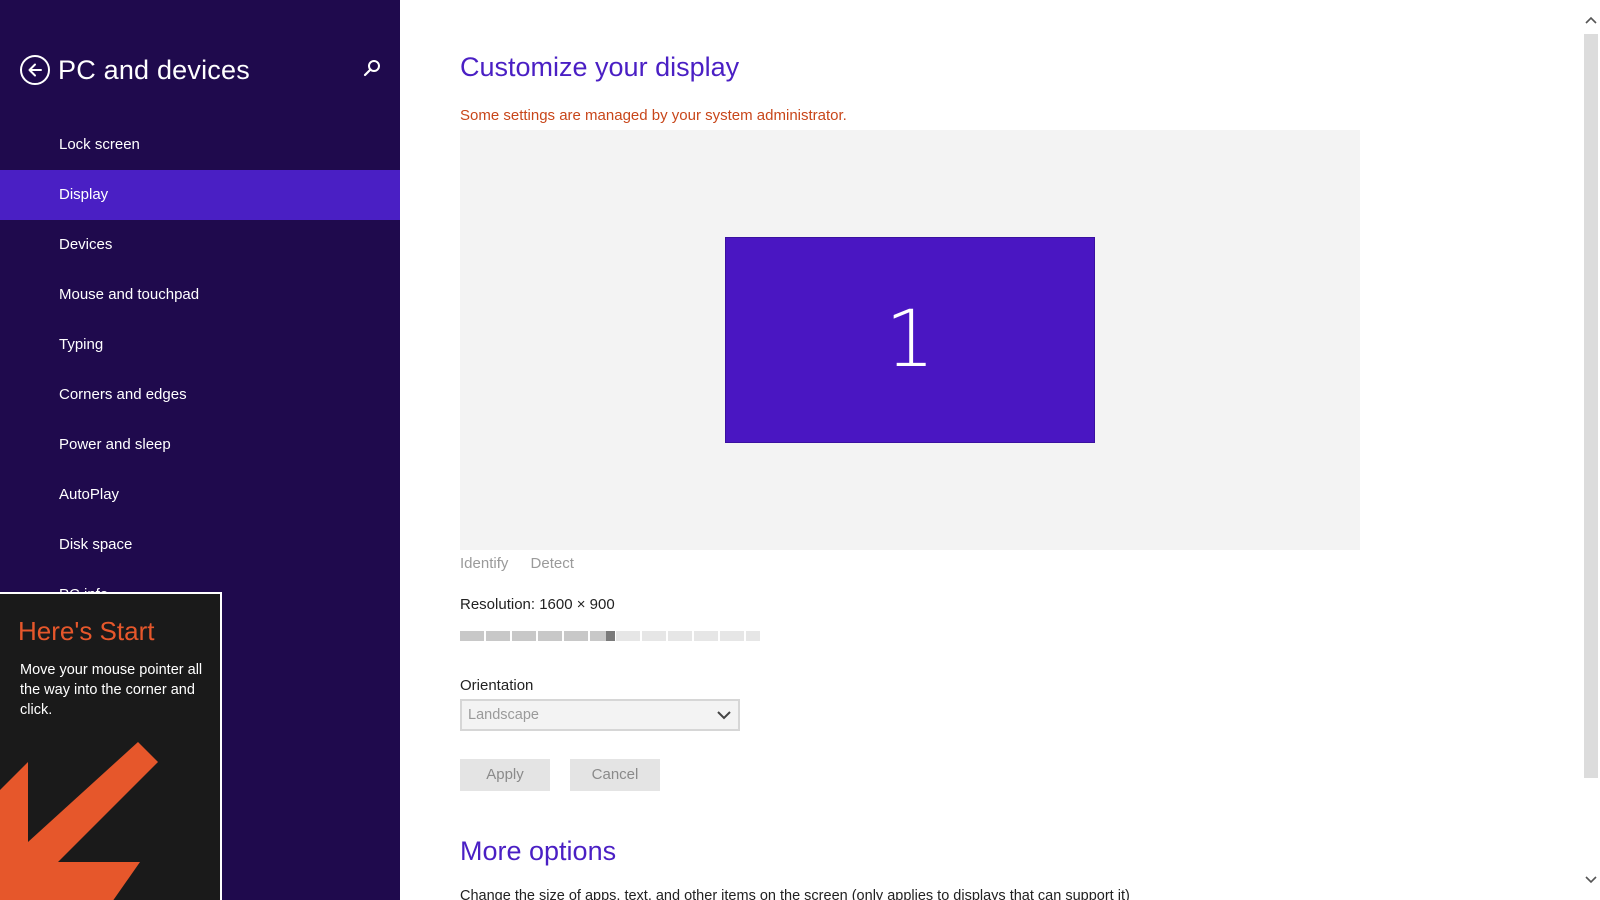 The height and width of the screenshot is (900, 1600). What do you see at coordinates (600, 715) in the screenshot?
I see `orientation-select: Landscape` at bounding box center [600, 715].